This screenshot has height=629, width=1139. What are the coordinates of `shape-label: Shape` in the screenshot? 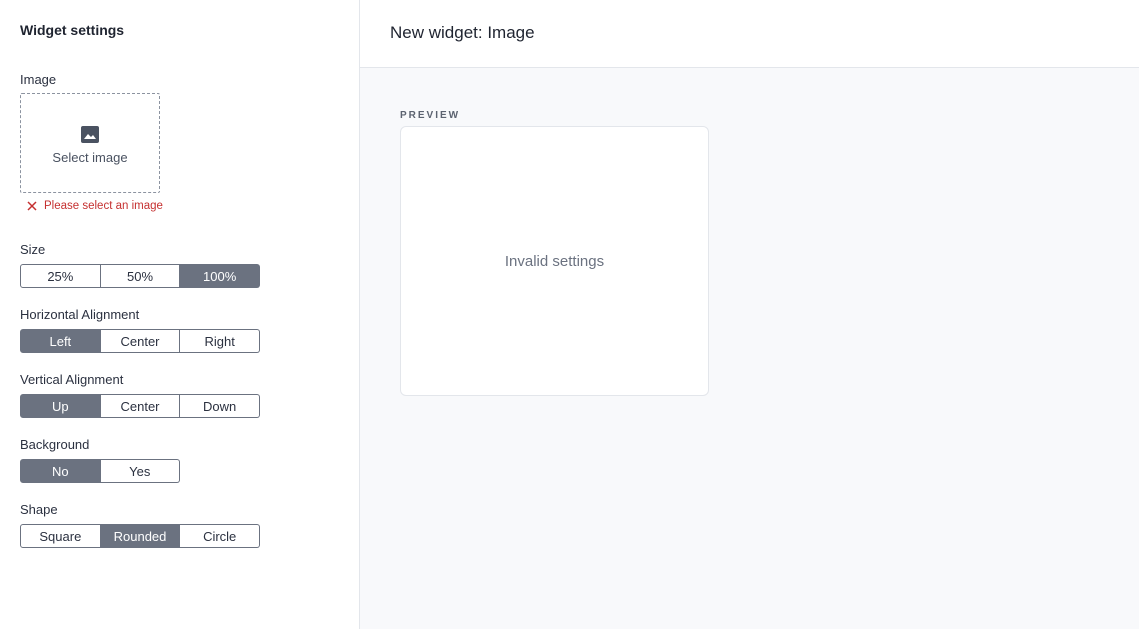 It's located at (39, 509).